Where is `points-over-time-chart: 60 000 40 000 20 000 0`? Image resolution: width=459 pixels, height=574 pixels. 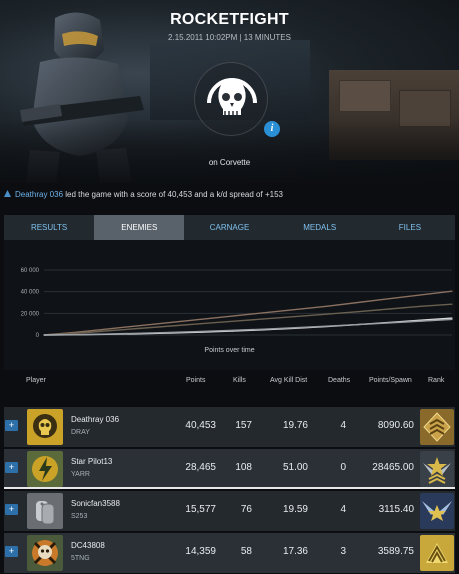 points-over-time-chart: 60 000 40 000 20 000 0 is located at coordinates (237, 303).